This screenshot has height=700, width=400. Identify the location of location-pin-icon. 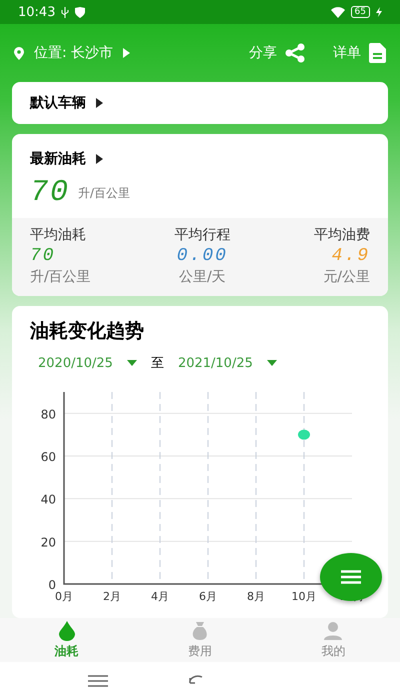
(19, 53).